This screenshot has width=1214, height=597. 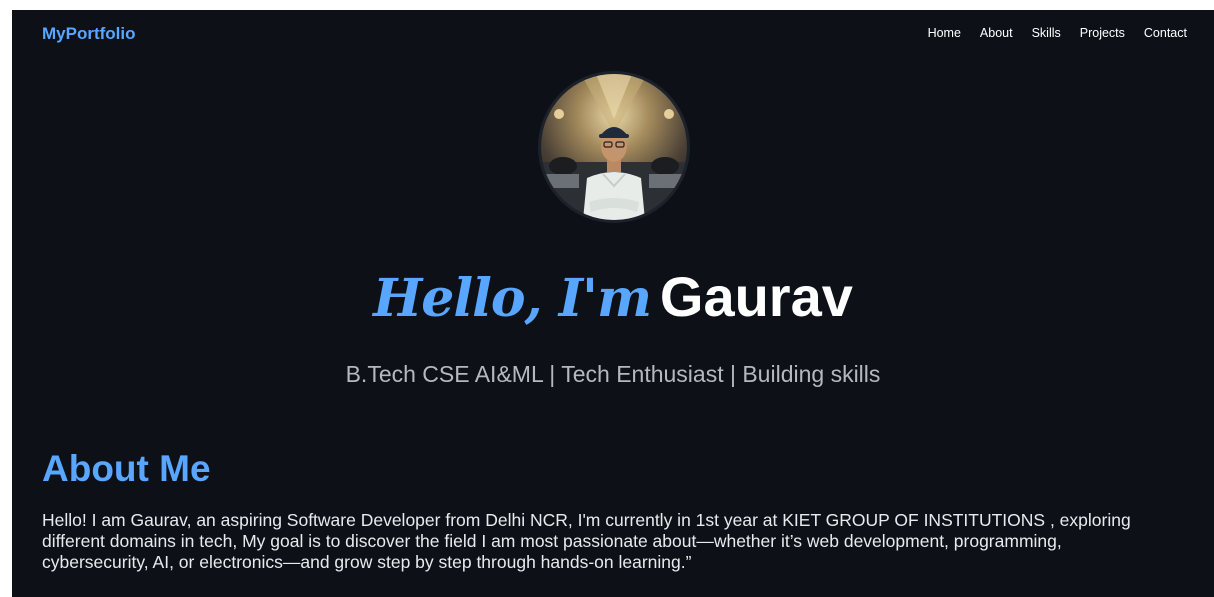 What do you see at coordinates (944, 33) in the screenshot?
I see `nav-link-home: Home` at bounding box center [944, 33].